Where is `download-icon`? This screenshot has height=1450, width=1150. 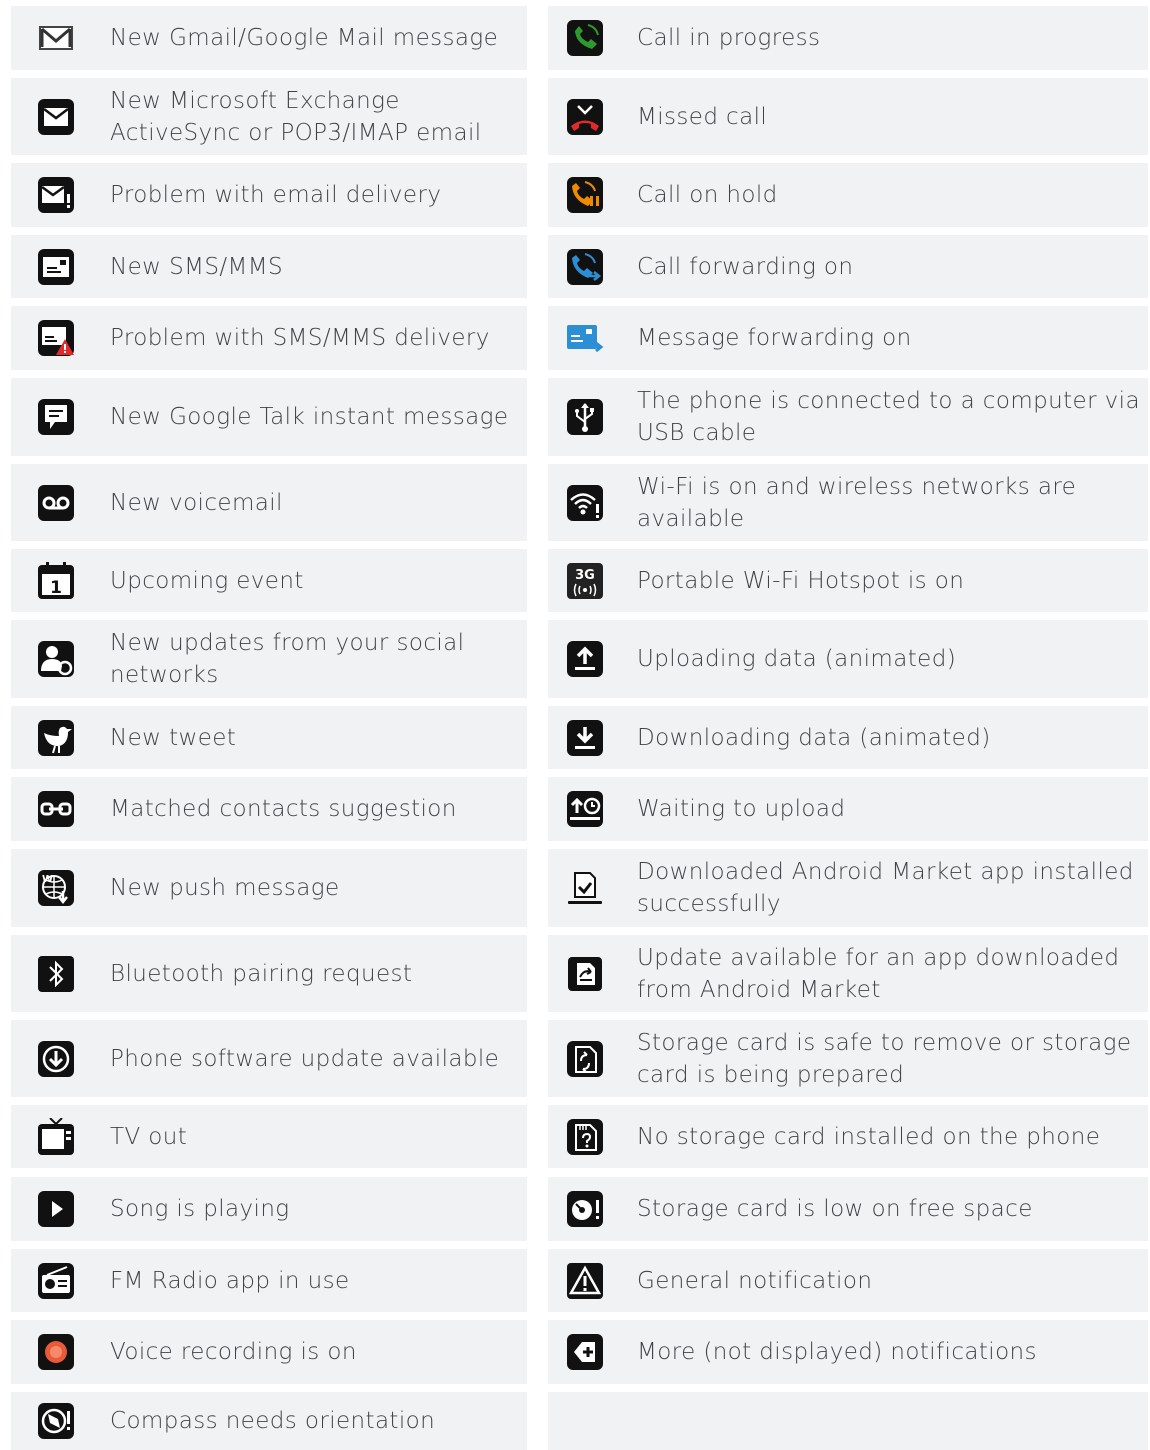
download-icon is located at coordinates (585, 738).